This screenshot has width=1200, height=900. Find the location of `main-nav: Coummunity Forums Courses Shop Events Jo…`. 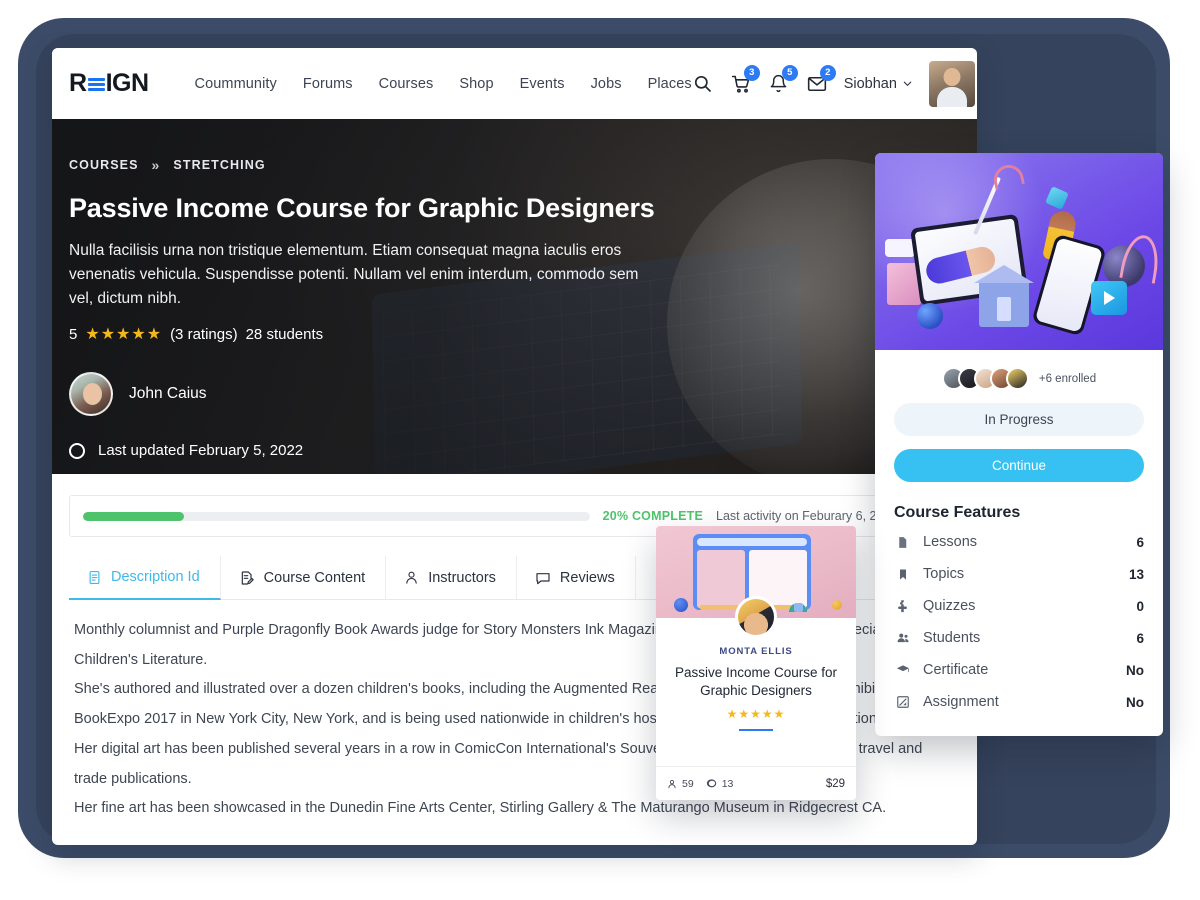

main-nav: Coummunity Forums Courses Shop Events Jo… is located at coordinates (443, 84).